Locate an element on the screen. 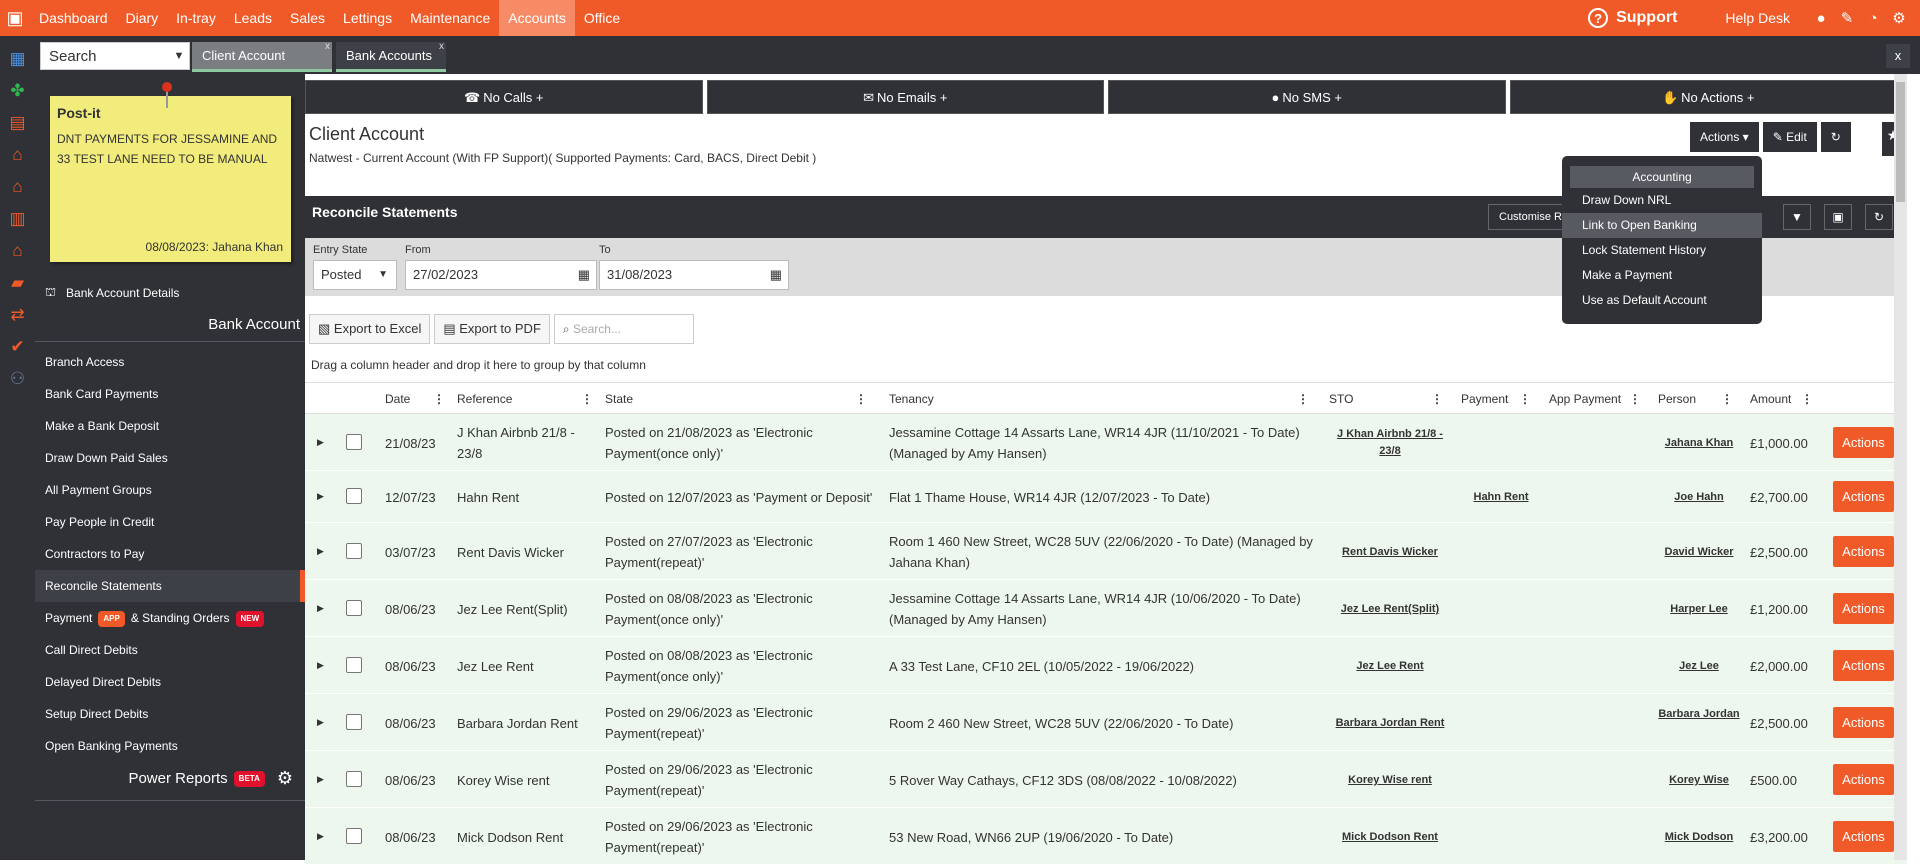 The width and height of the screenshot is (1920, 865). cell-sto-link: Barbara Jordan Rent is located at coordinates (1390, 723).